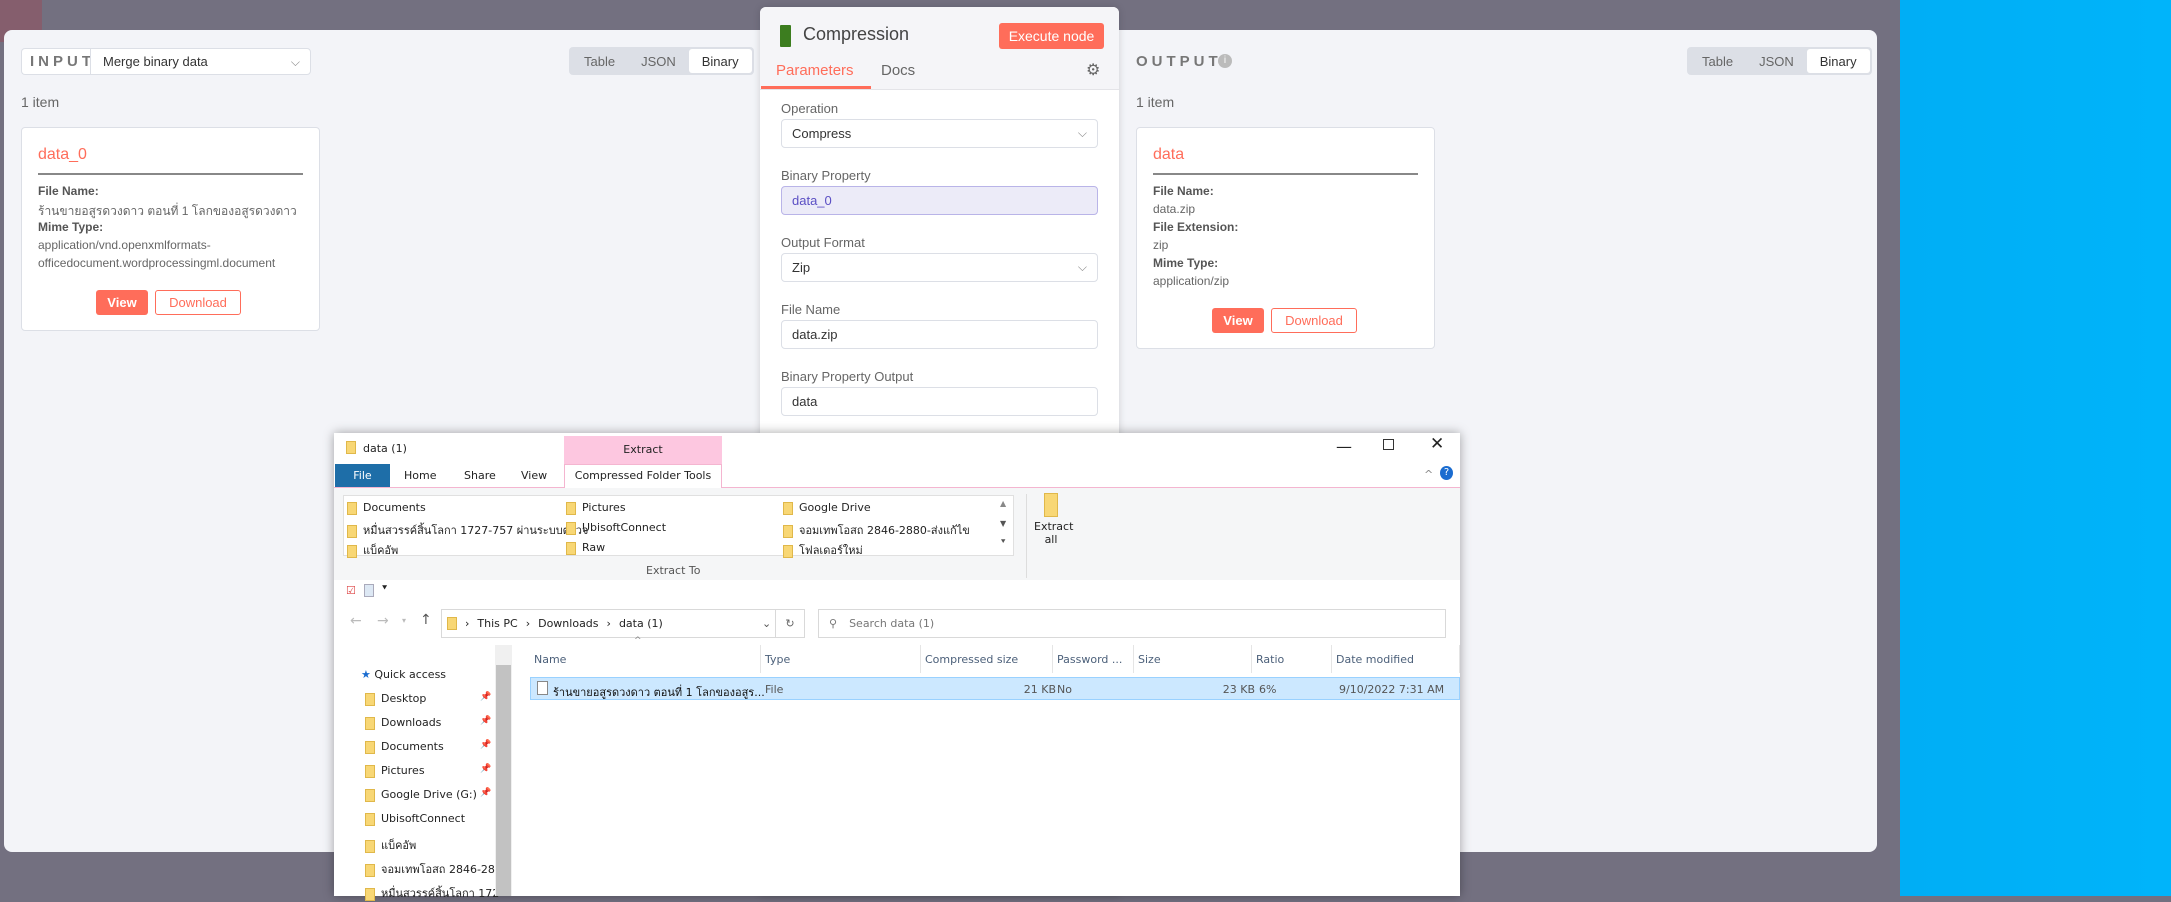  Describe the element at coordinates (503, 780) in the screenshot. I see `scrollbar-thumb` at that location.